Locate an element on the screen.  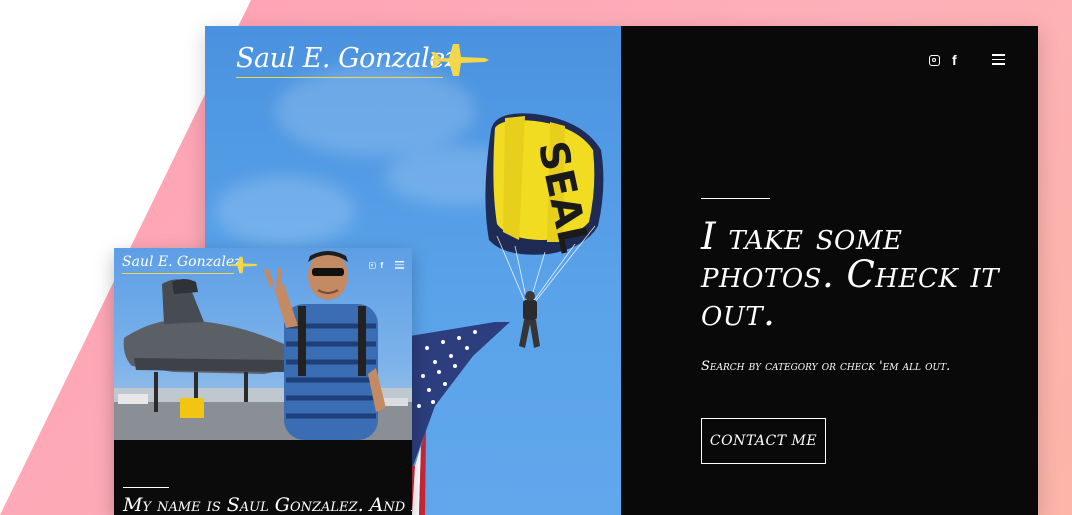
hero-subline: Search by category or check 'em all out. is located at coordinates (826, 366).